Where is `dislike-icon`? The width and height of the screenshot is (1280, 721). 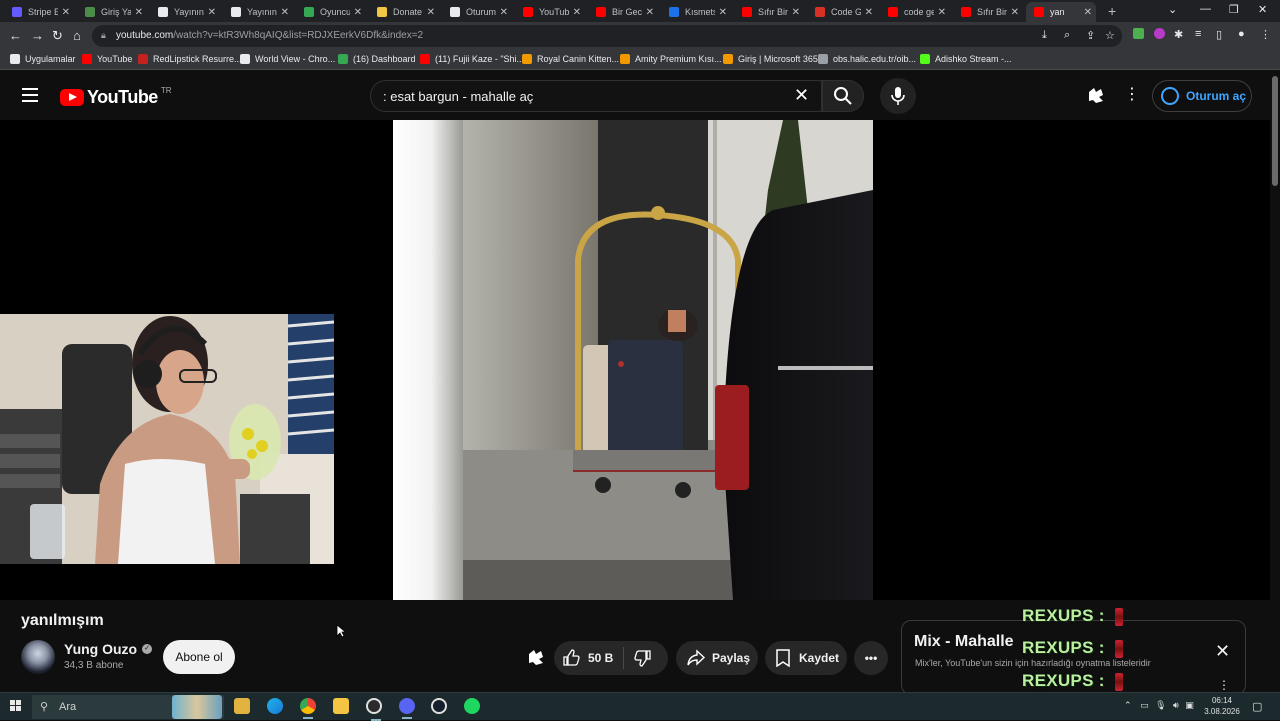
dislike-icon is located at coordinates (643, 658).